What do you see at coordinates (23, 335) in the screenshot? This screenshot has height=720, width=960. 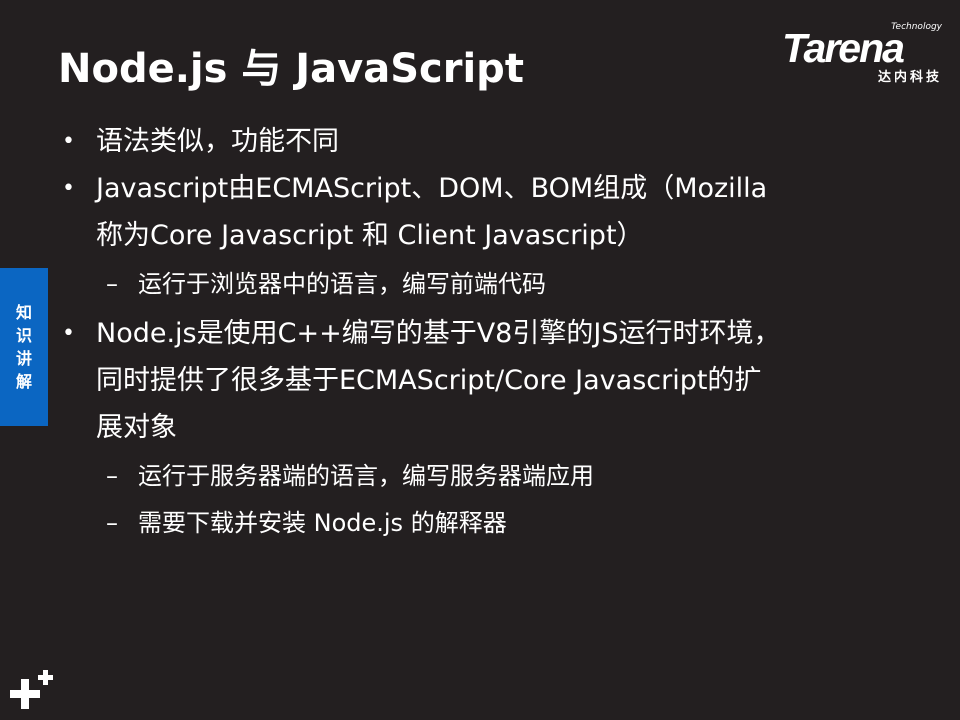 I see `side-tab-char: 识` at bounding box center [23, 335].